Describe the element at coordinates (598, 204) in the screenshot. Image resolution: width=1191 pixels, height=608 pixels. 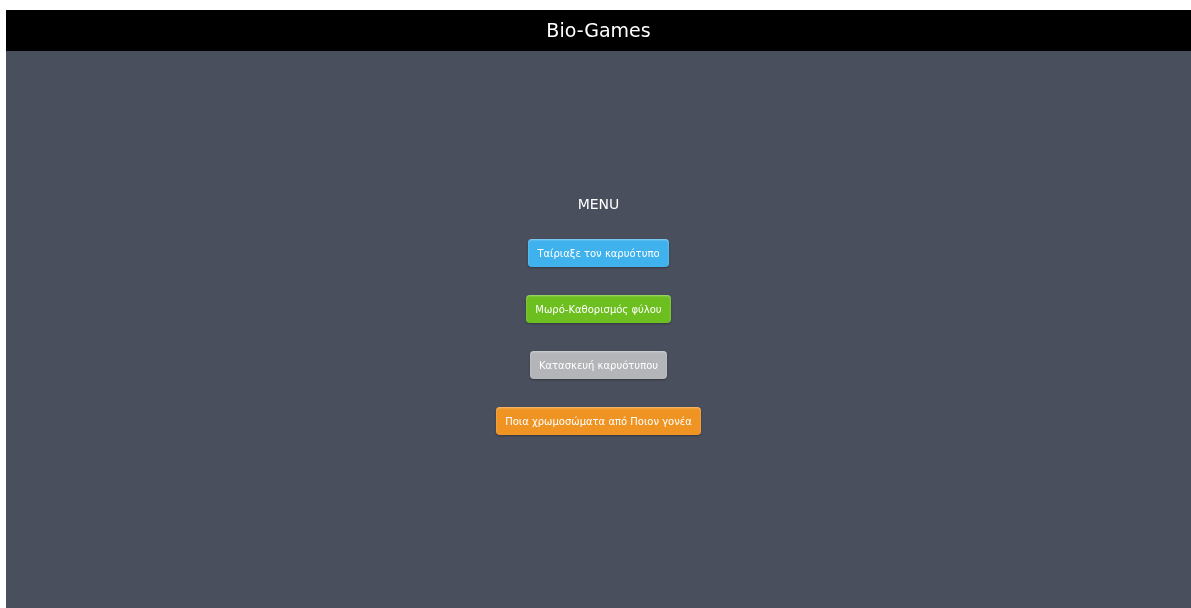
I see `menu-title: MENU` at that location.